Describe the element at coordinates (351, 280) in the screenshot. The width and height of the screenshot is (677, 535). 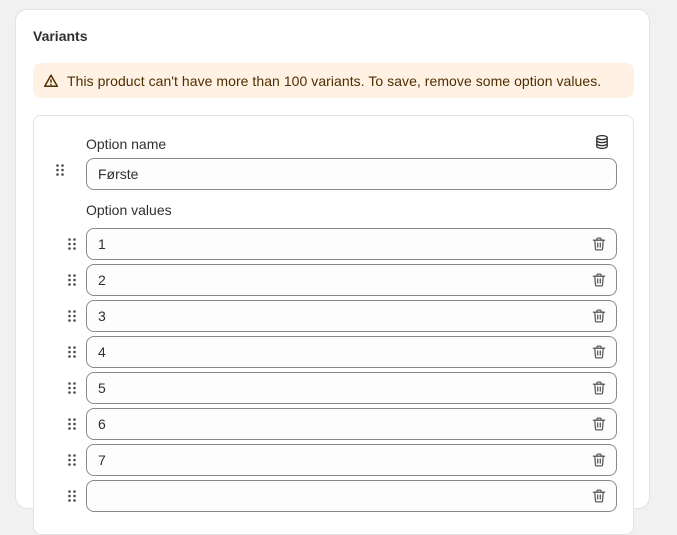
I see `option-value-input: 2` at that location.